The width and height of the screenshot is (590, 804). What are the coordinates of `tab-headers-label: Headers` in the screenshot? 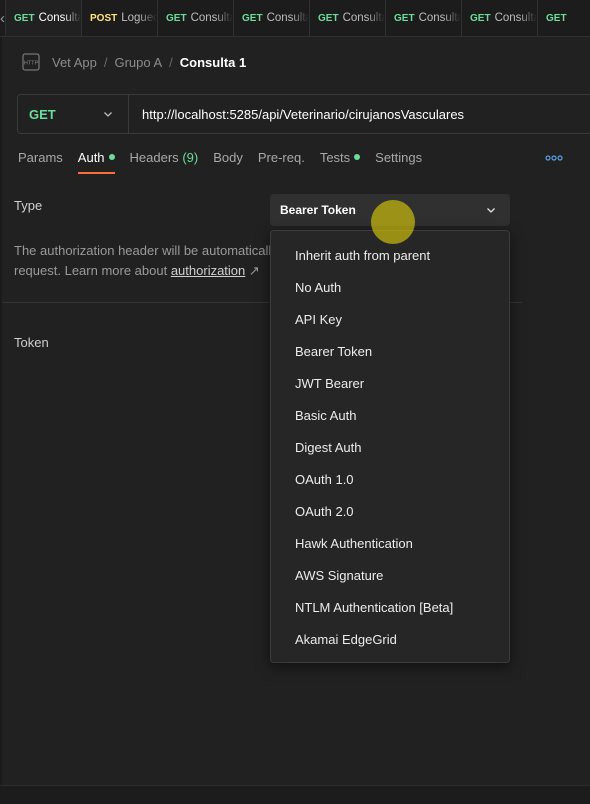 It's located at (154, 157).